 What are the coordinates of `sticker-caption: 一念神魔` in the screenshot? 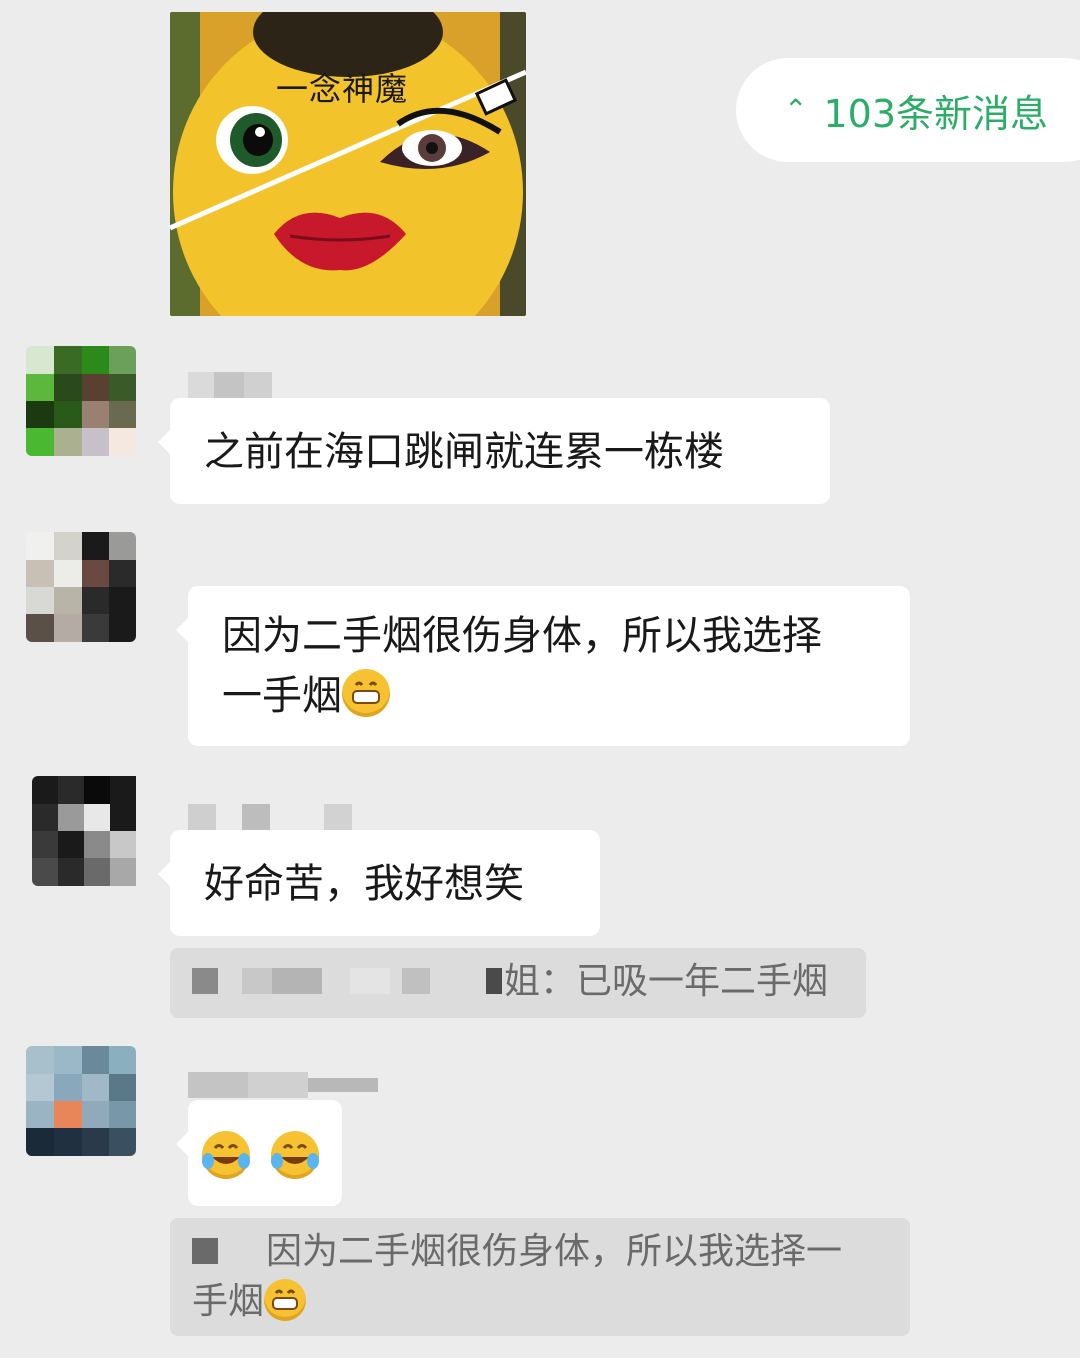 It's located at (342, 89).